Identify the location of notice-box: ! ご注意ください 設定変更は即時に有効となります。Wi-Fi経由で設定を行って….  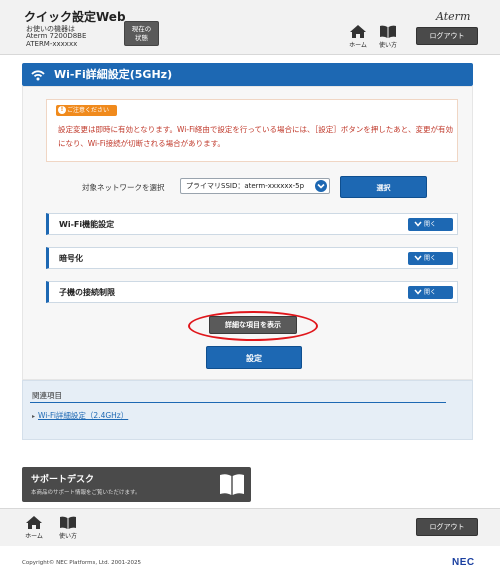
(252, 130).